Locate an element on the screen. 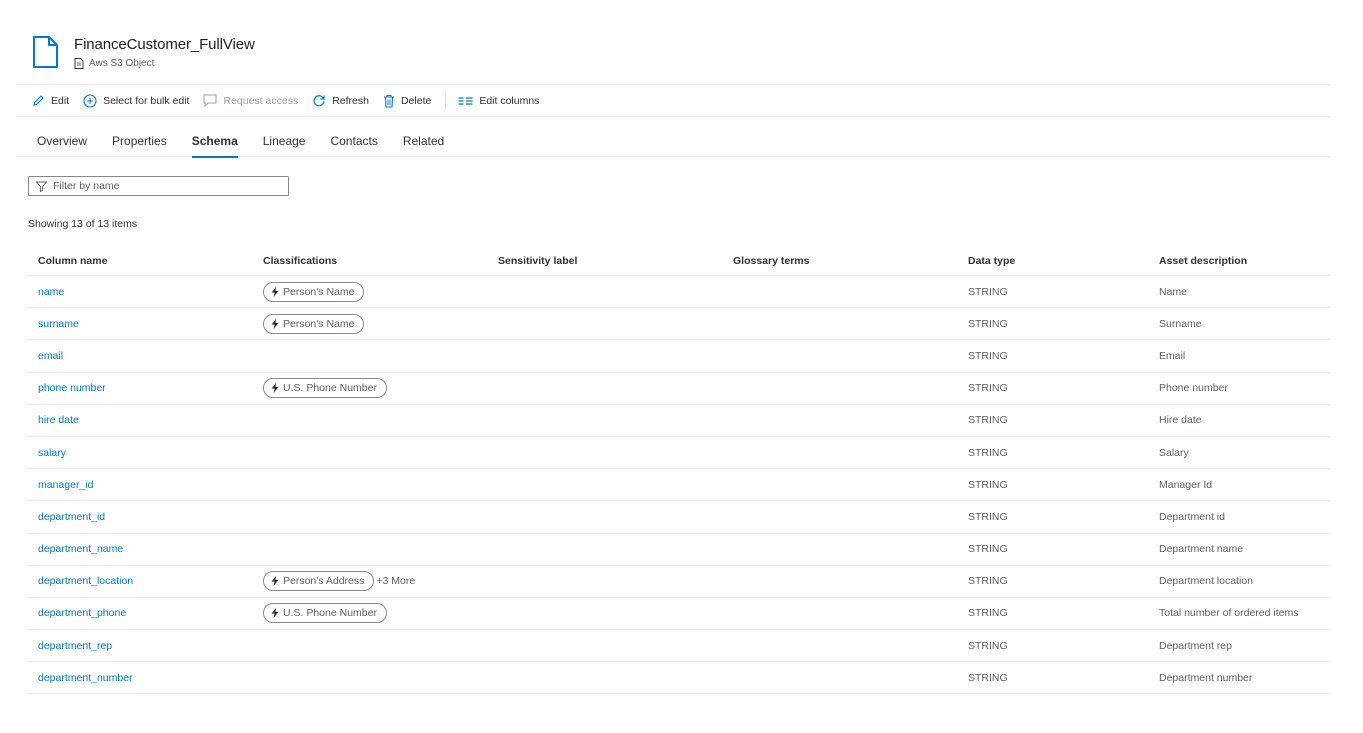  tab-schema: Schema is located at coordinates (214, 142).